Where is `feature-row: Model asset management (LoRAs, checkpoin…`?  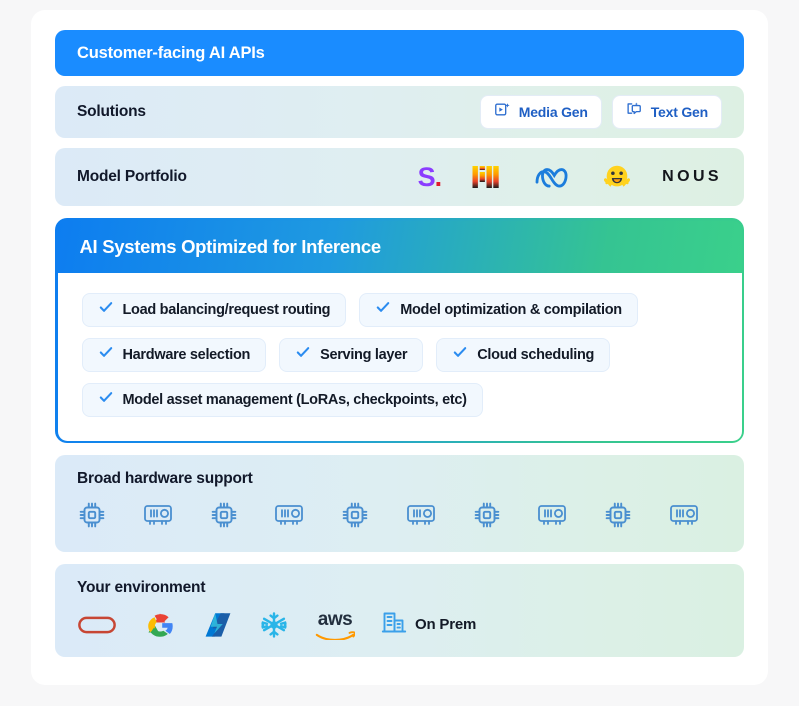 feature-row: Model asset management (LoRAs, checkpoin… is located at coordinates (399, 399).